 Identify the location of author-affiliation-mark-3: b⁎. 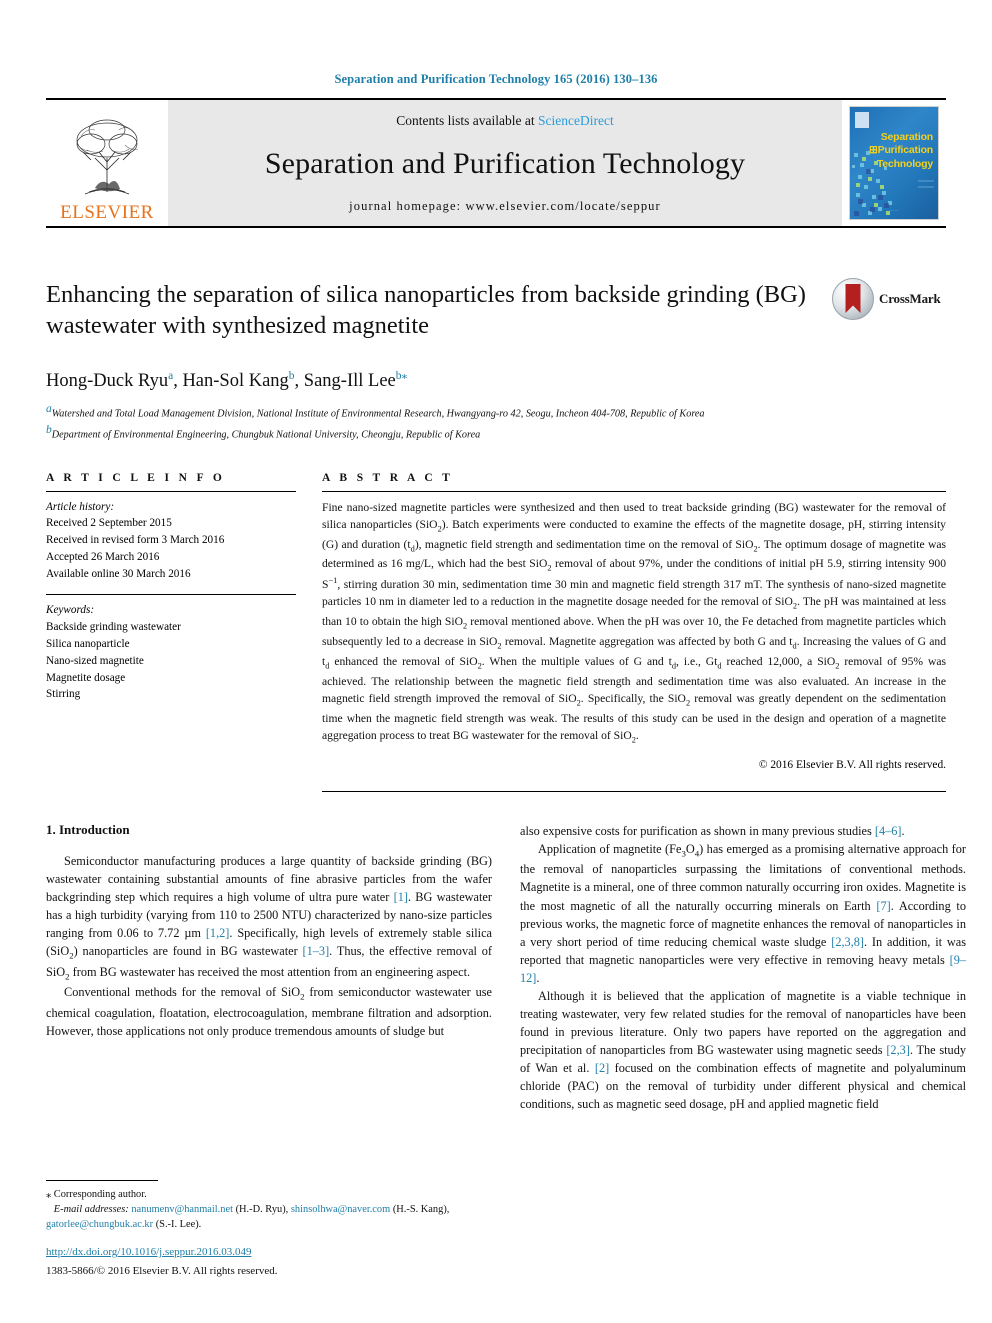
(401, 376).